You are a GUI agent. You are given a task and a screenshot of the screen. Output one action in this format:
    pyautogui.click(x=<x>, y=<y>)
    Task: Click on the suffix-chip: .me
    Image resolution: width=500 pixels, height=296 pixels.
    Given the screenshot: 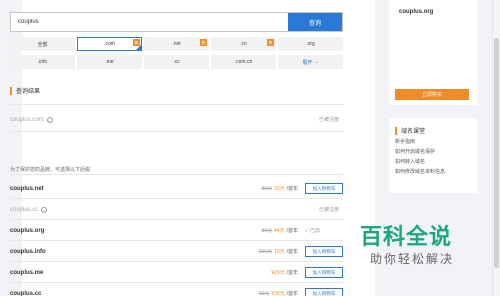 What is the action you would take?
    pyautogui.click(x=109, y=62)
    